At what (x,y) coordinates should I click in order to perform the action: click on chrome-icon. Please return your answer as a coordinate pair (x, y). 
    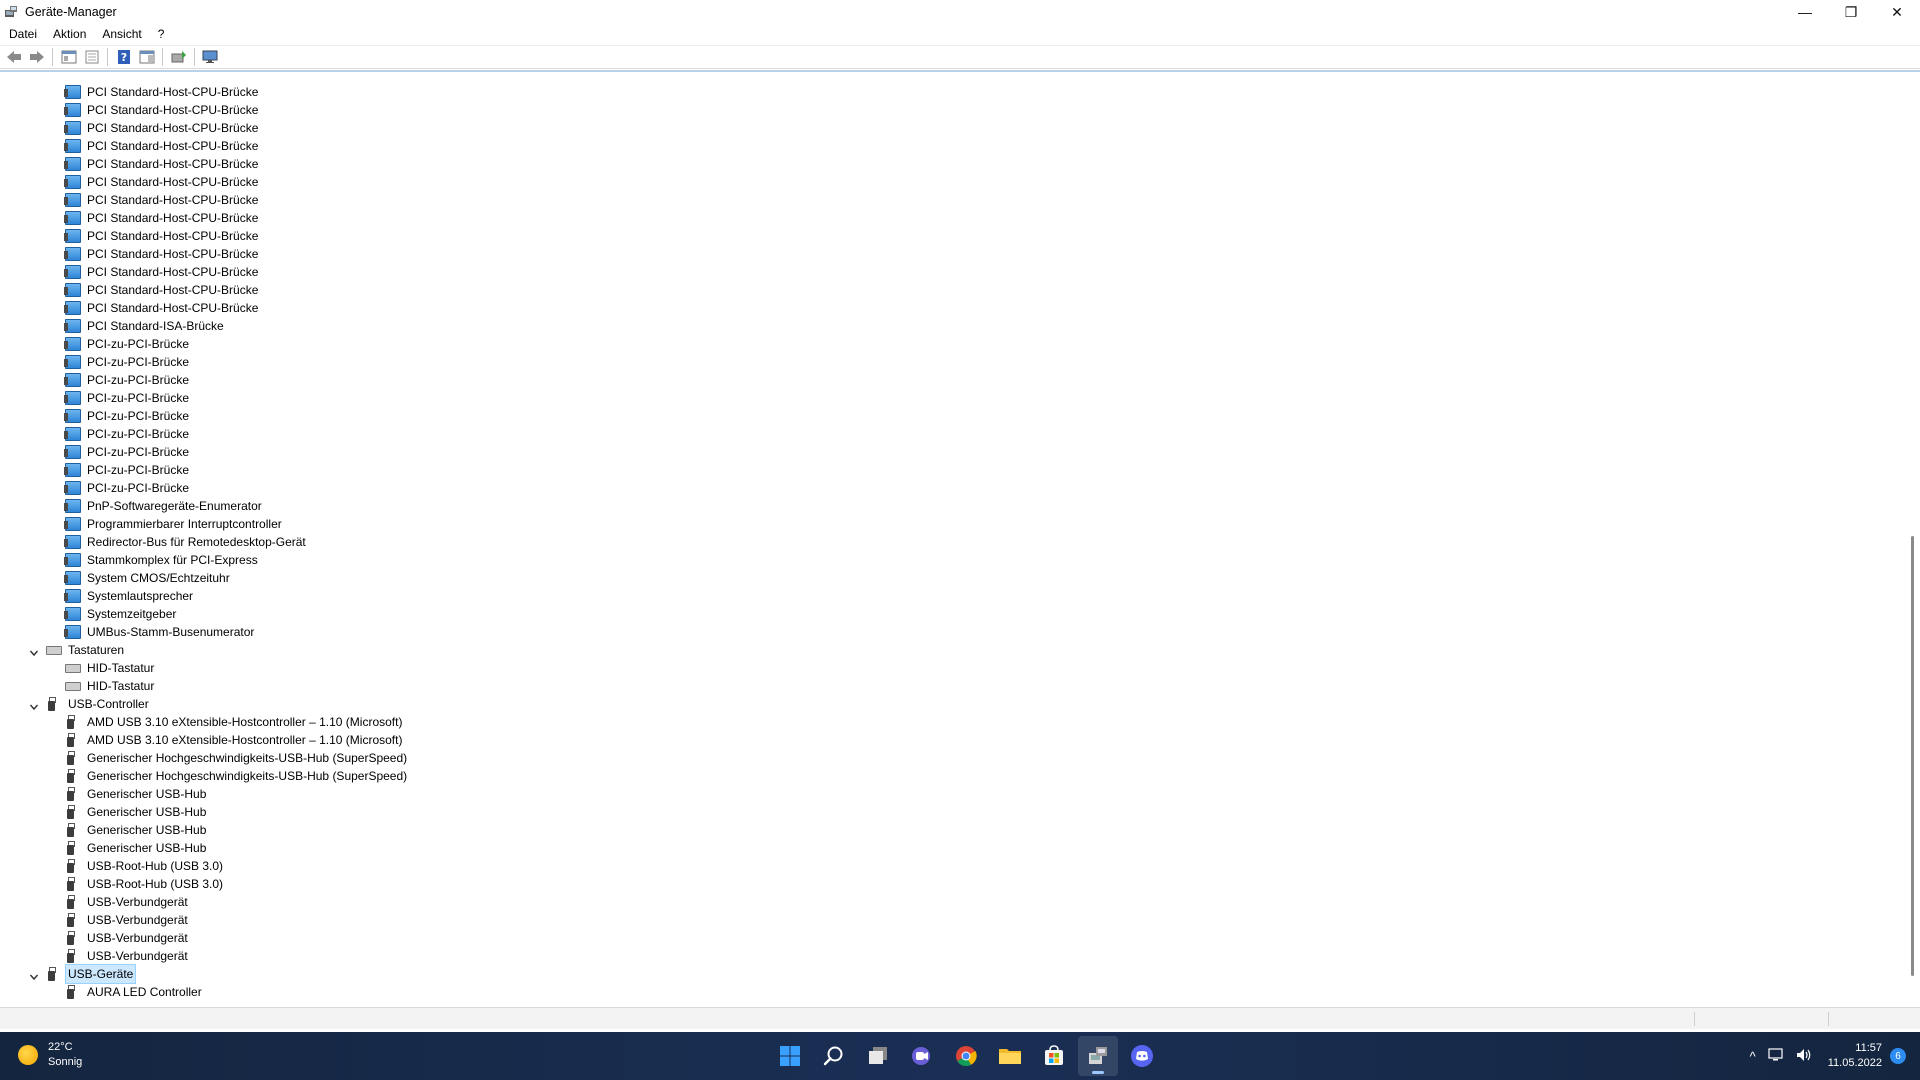
    Looking at the image, I should click on (966, 1056).